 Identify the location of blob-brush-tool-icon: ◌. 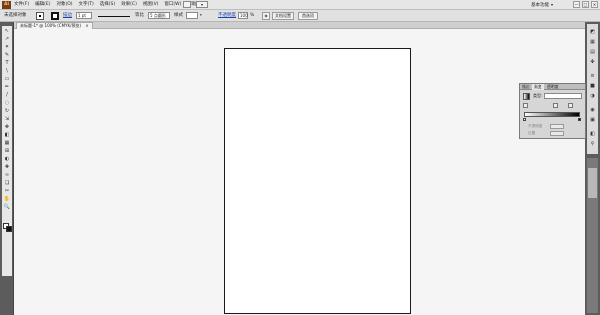
(7, 103).